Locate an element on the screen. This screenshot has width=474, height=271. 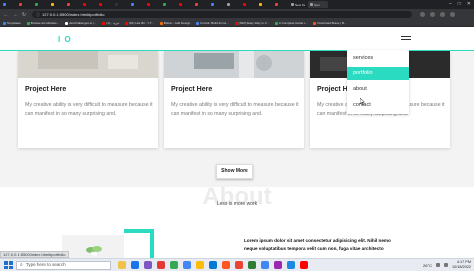
menu-item-contact: contact is located at coordinates (378, 105).